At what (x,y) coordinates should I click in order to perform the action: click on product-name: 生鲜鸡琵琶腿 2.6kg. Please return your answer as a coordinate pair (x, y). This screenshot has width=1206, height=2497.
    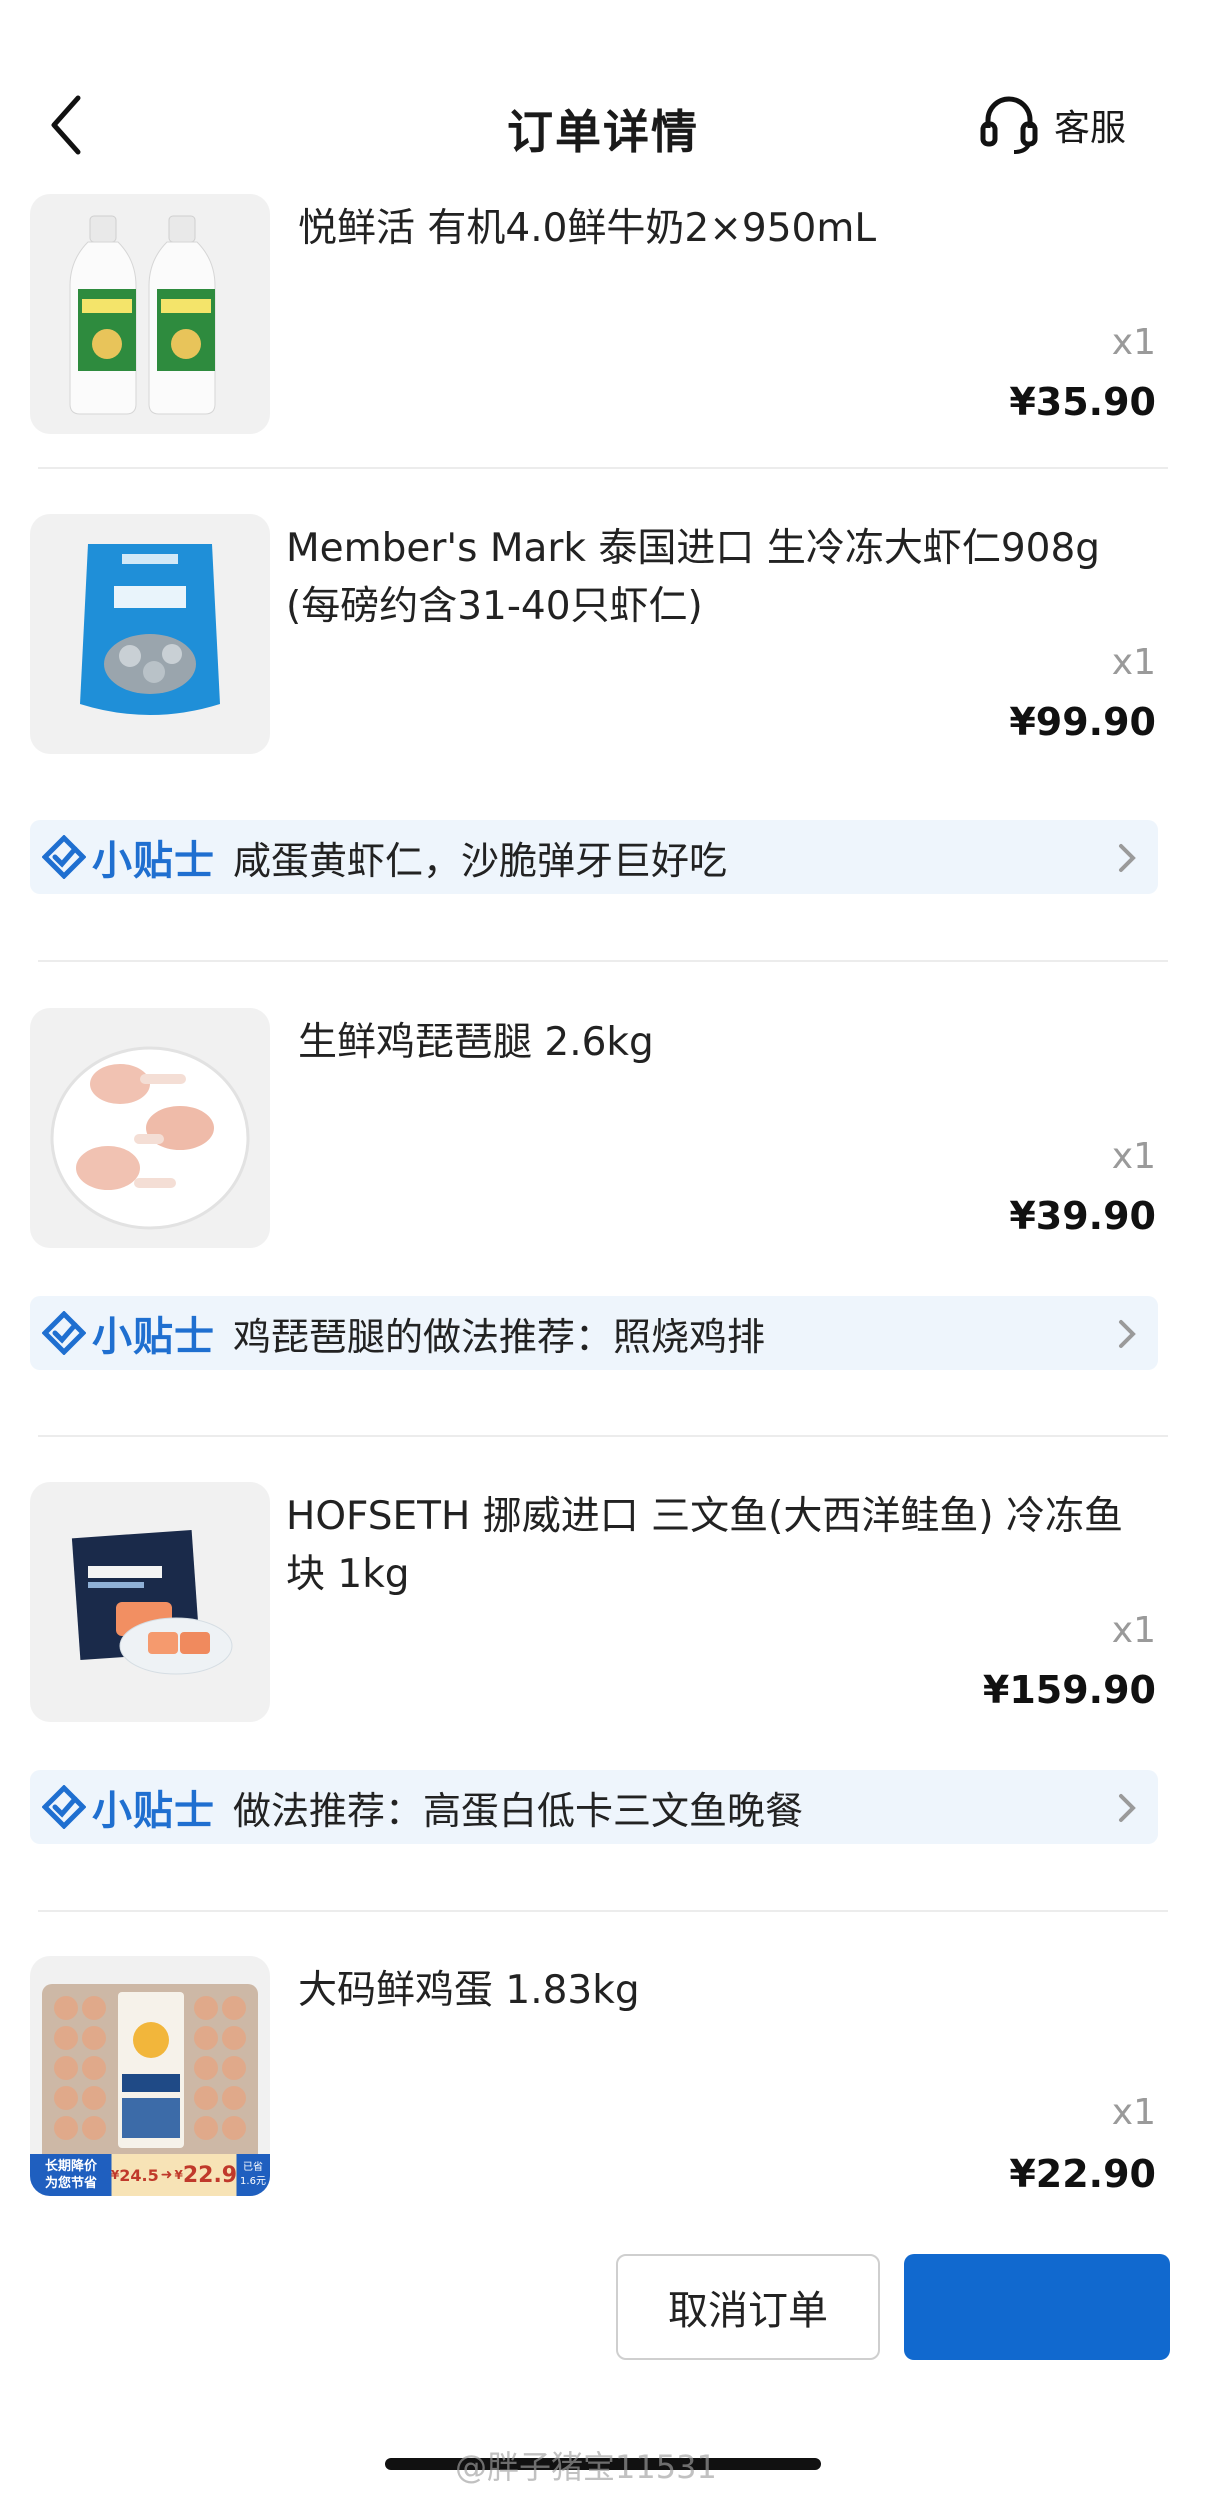
    Looking at the image, I should click on (476, 1042).